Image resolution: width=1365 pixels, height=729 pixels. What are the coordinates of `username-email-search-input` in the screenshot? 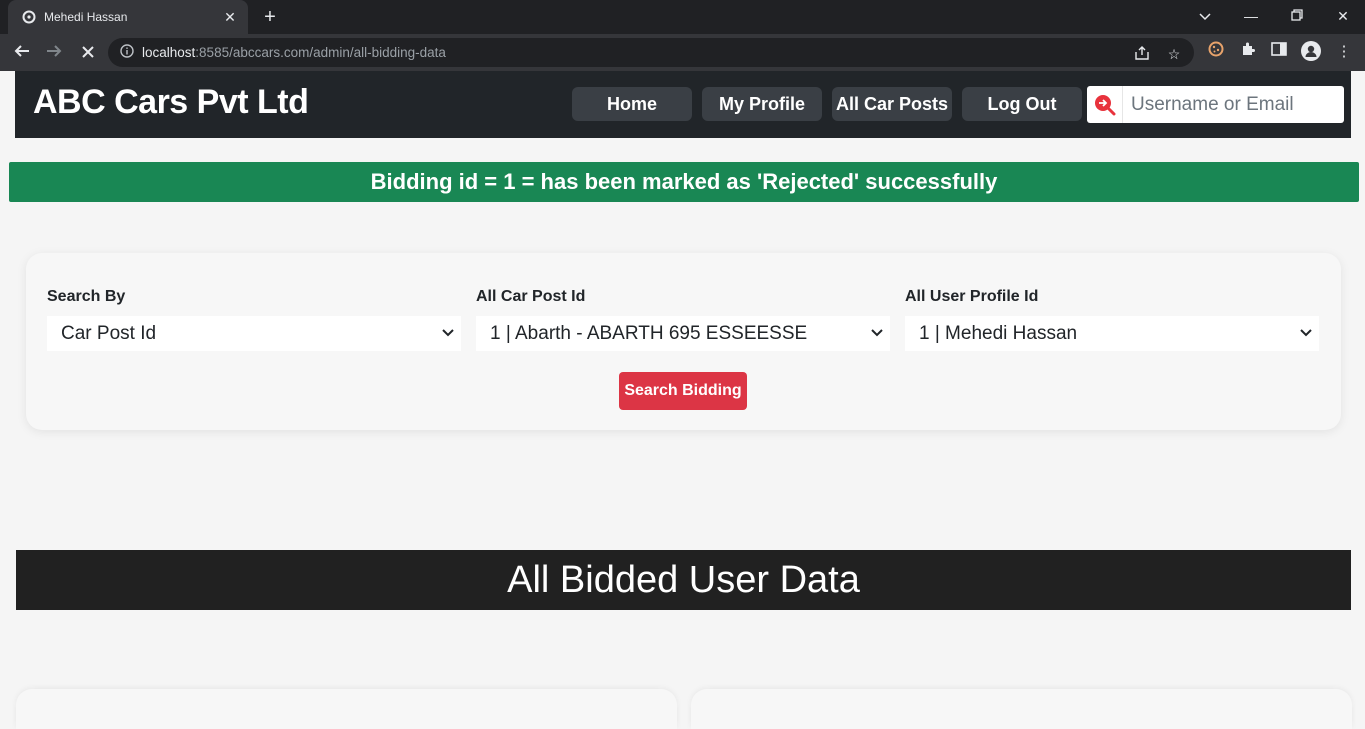 It's located at (1230, 104).